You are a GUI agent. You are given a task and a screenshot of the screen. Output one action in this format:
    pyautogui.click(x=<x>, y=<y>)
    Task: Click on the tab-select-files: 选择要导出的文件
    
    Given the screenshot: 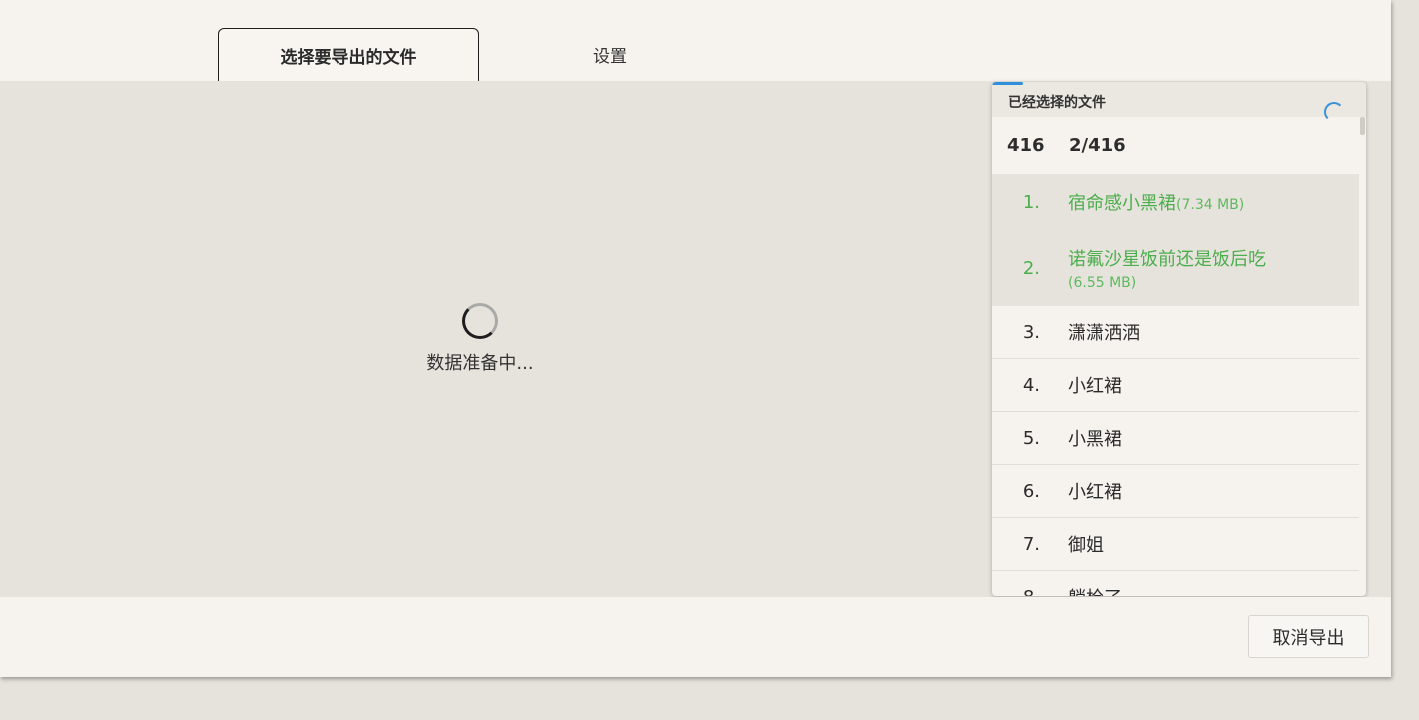 What is the action you would take?
    pyautogui.click(x=348, y=55)
    